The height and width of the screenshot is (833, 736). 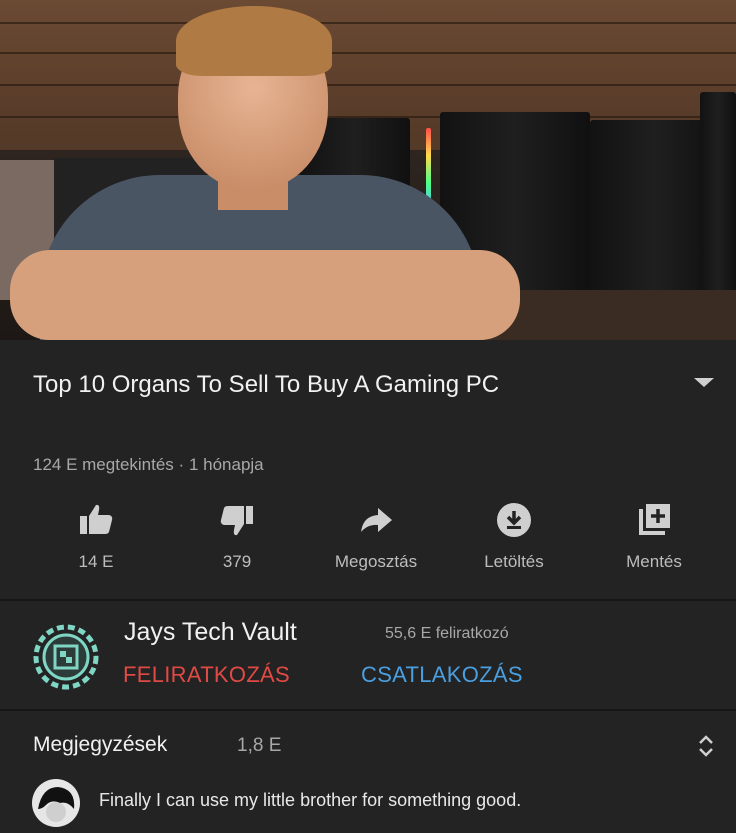 What do you see at coordinates (654, 561) in the screenshot?
I see `save-label: Mentés` at bounding box center [654, 561].